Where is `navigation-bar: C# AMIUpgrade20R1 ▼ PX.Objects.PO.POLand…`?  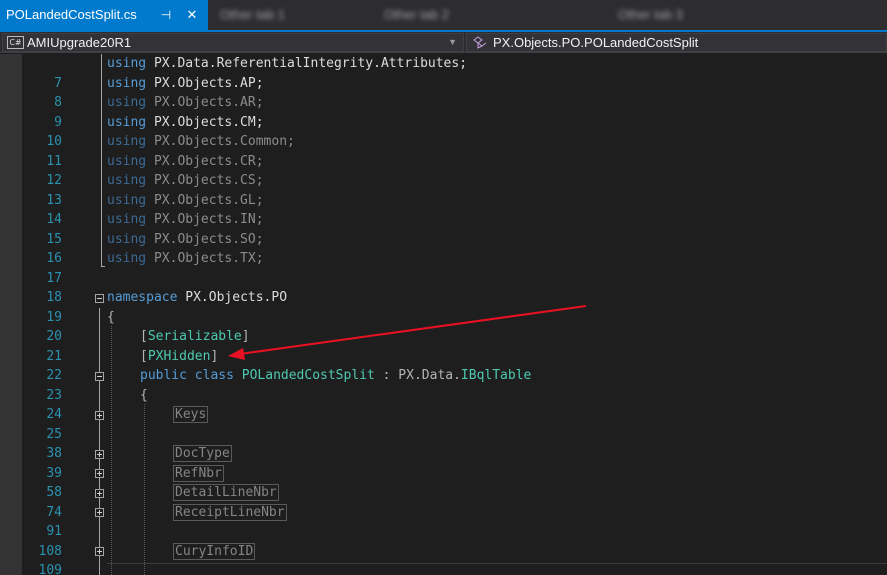 navigation-bar: C# AMIUpgrade20R1 ▼ PX.Objects.PO.POLand… is located at coordinates (443, 42).